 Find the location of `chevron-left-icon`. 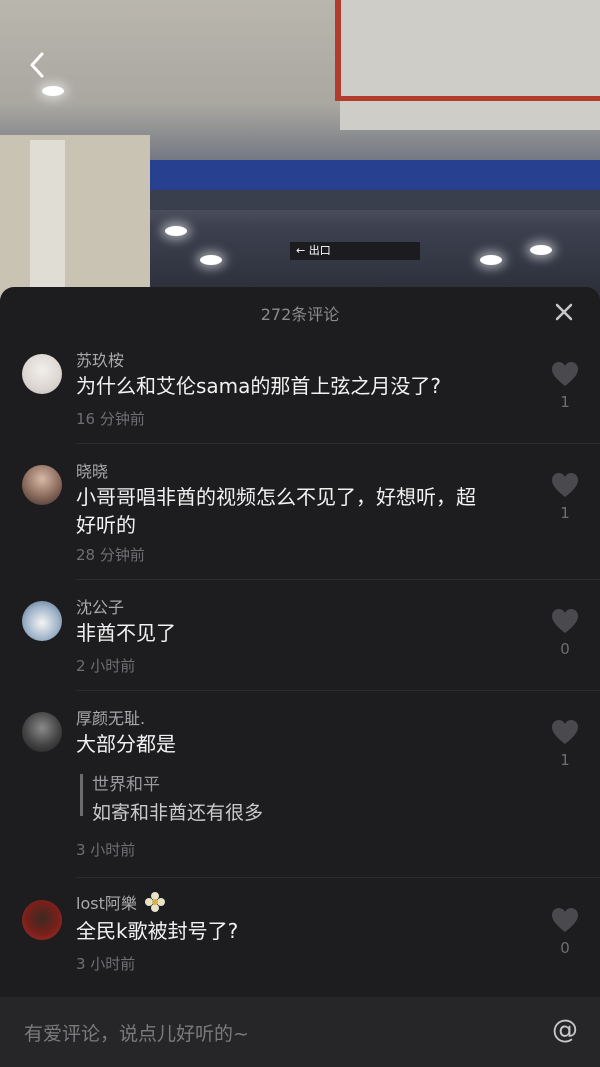

chevron-left-icon is located at coordinates (37, 65).